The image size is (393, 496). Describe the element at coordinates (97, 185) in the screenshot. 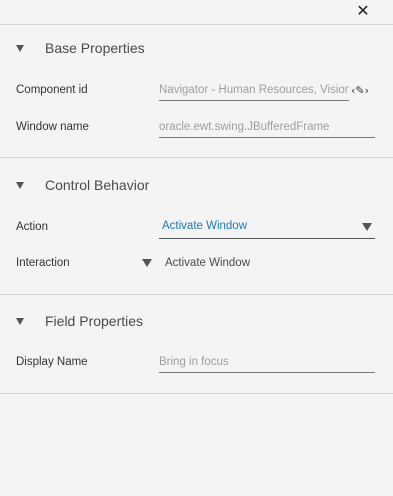

I see `section-title: Control Behavior` at that location.